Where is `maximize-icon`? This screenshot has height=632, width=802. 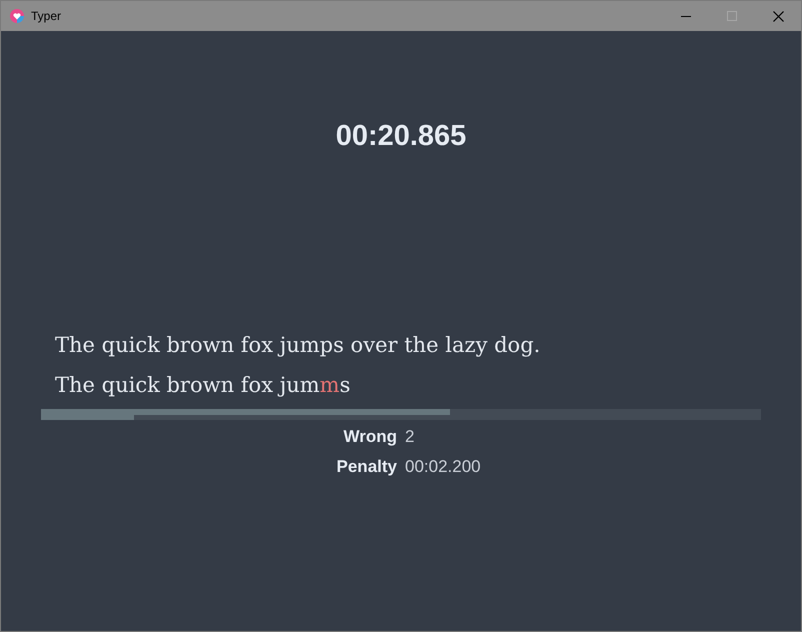 maximize-icon is located at coordinates (732, 16).